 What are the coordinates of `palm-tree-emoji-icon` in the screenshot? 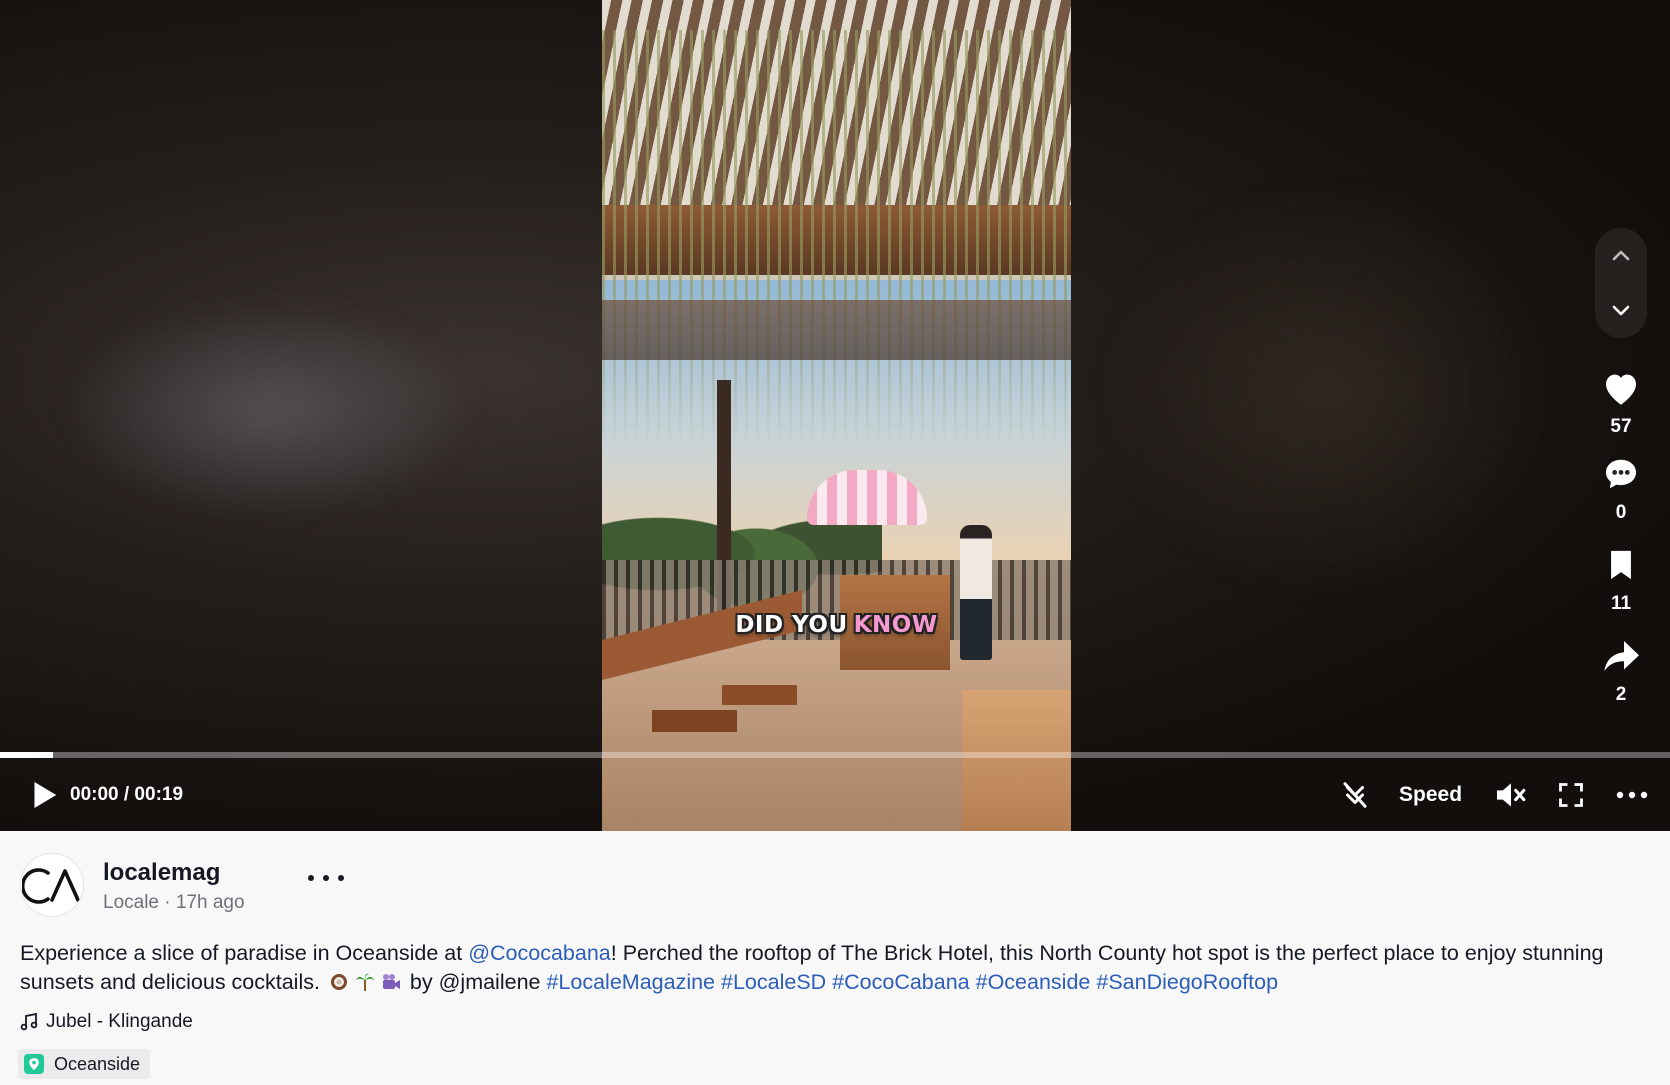 It's located at (364, 982).